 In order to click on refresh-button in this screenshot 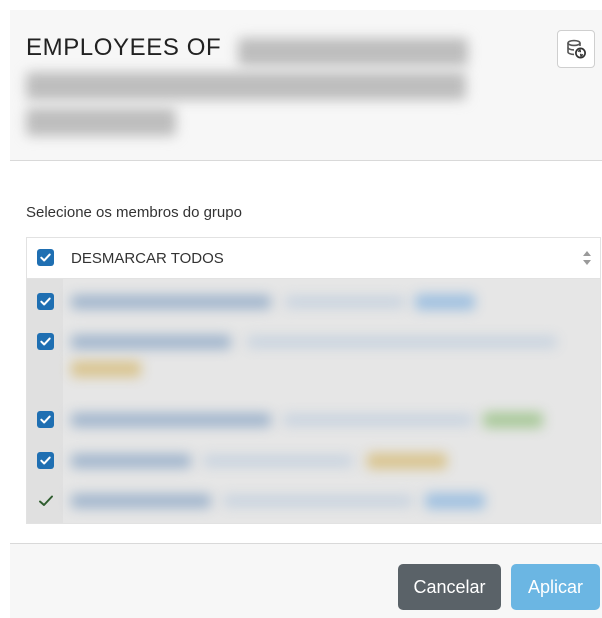, I will do `click(576, 49)`.